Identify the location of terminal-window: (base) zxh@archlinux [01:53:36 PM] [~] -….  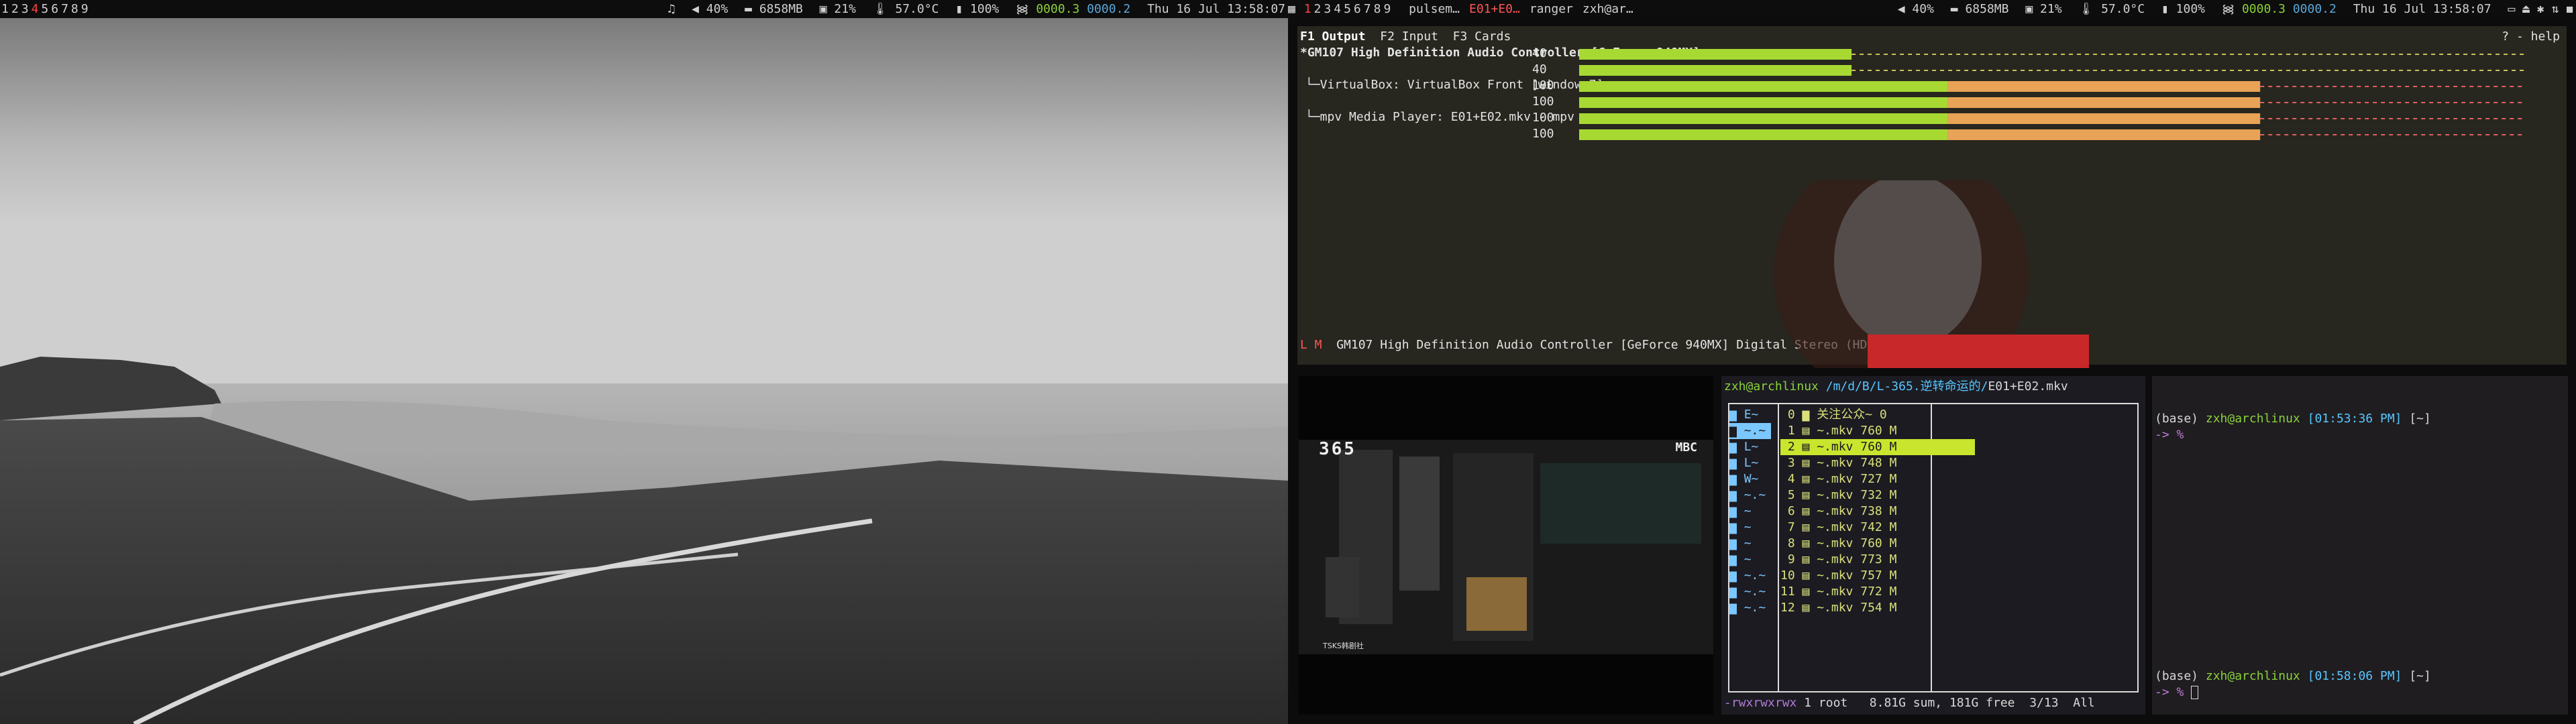
(2360, 545).